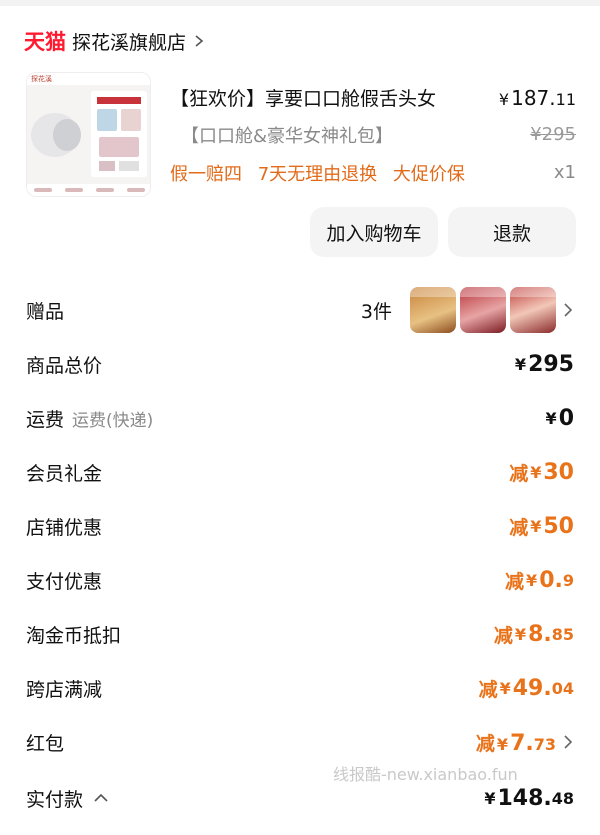 This screenshot has width=600, height=835. What do you see at coordinates (287, 136) in the screenshot?
I see `product-variant: 【口口舱&豪华女神礼包】` at bounding box center [287, 136].